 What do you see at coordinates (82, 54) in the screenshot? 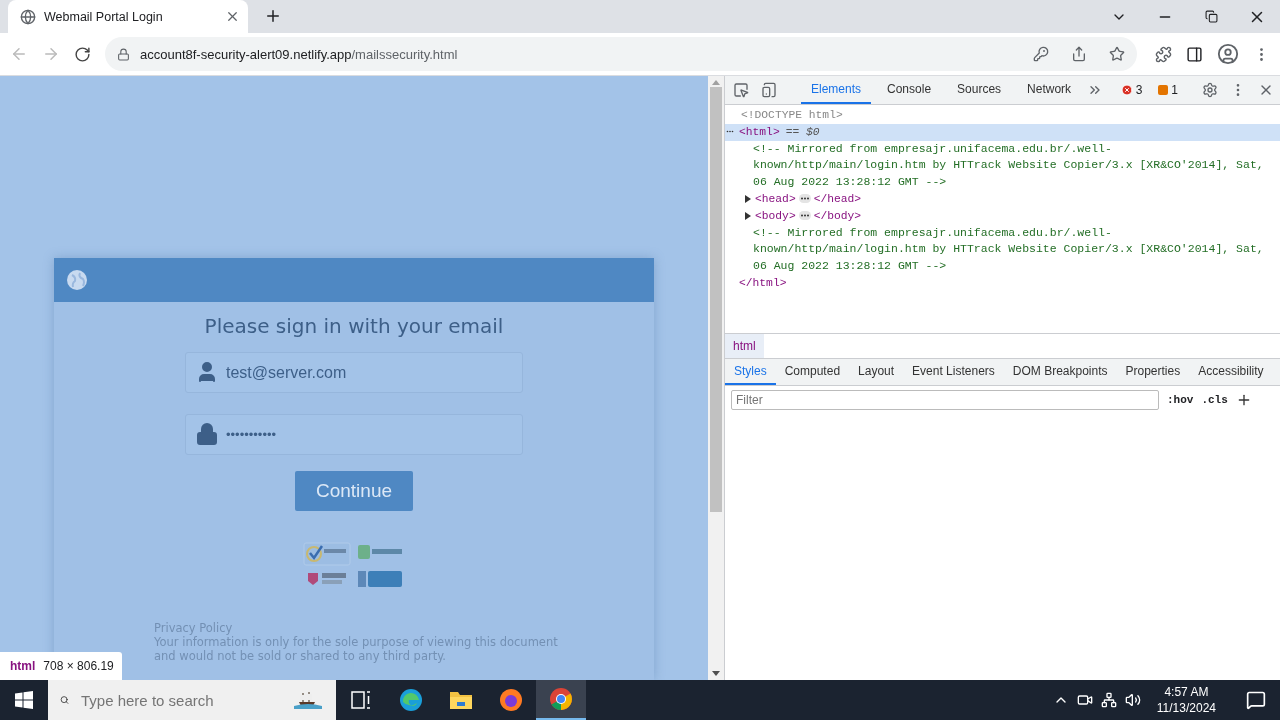
I see `reload-button` at bounding box center [82, 54].